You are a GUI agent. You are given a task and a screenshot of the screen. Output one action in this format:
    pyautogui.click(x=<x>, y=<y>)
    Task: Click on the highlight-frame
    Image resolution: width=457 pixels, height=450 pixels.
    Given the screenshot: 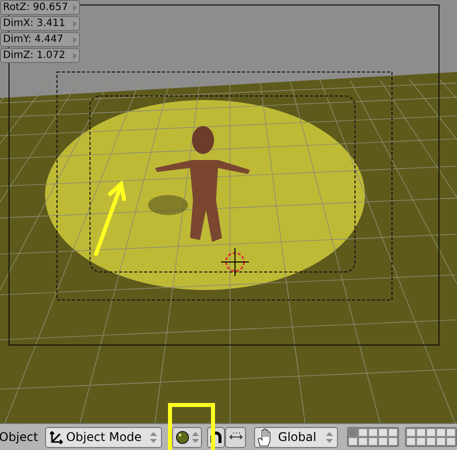 What is the action you would take?
    pyautogui.click(x=191, y=426)
    